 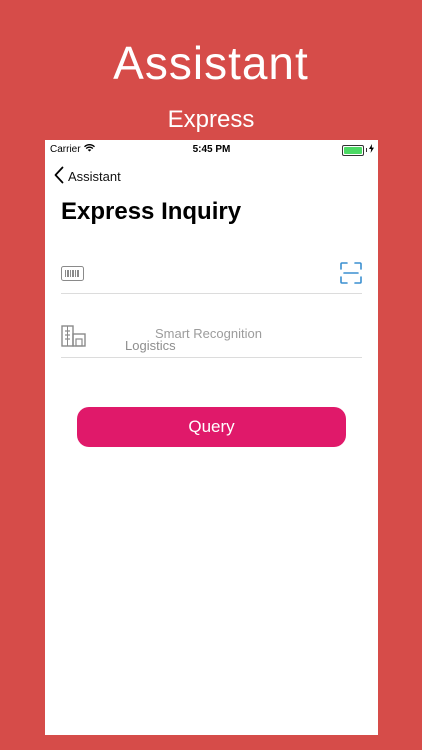 I want to click on promo-subtitle: Express, so click(x=211, y=119).